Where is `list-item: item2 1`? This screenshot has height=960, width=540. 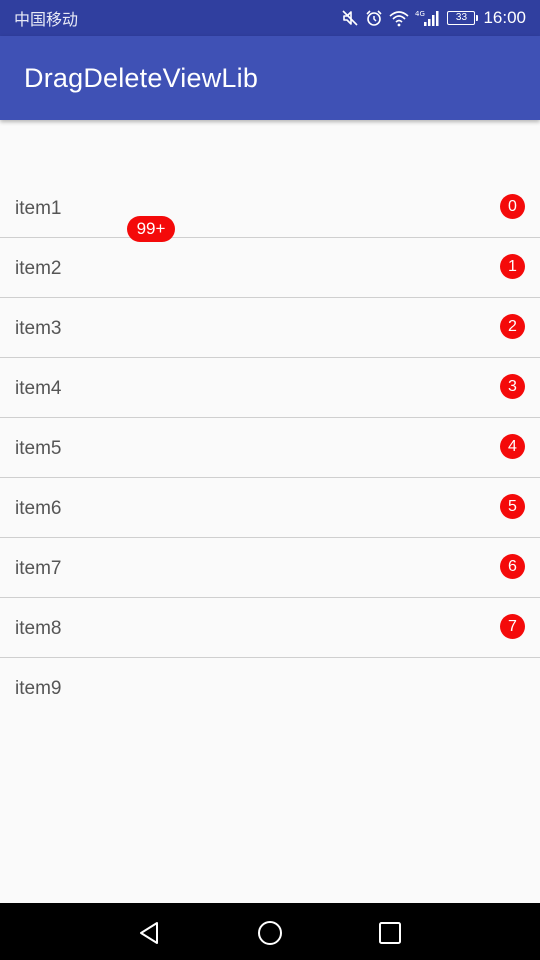 list-item: item2 1 is located at coordinates (270, 268).